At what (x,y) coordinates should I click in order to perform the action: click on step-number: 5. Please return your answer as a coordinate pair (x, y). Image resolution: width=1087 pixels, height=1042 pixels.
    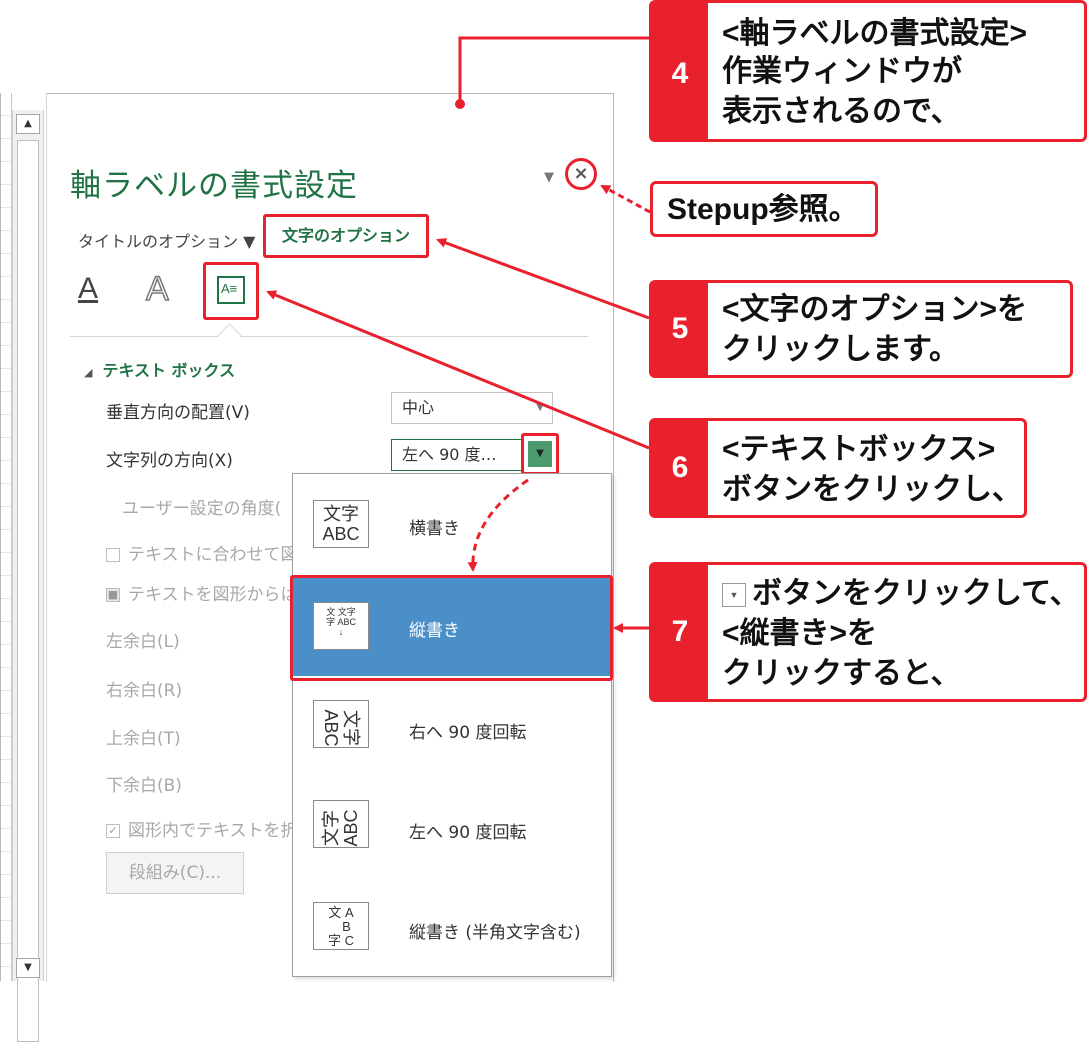
    Looking at the image, I should click on (680, 329).